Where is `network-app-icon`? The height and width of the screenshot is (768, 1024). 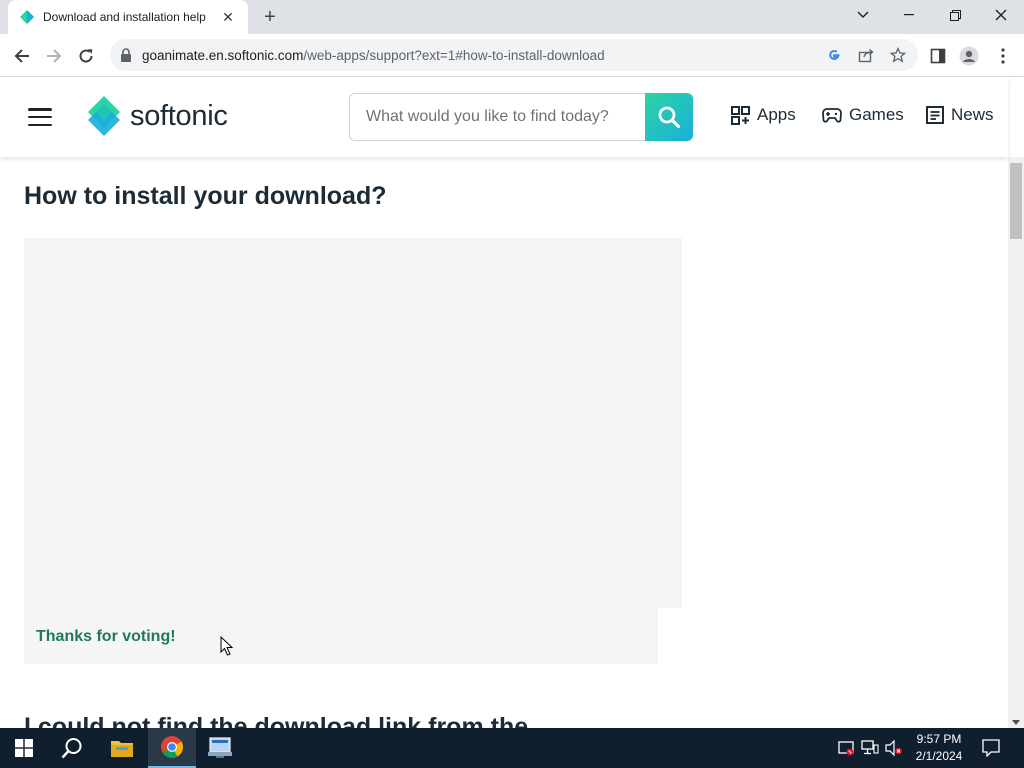 network-app-icon is located at coordinates (220, 747).